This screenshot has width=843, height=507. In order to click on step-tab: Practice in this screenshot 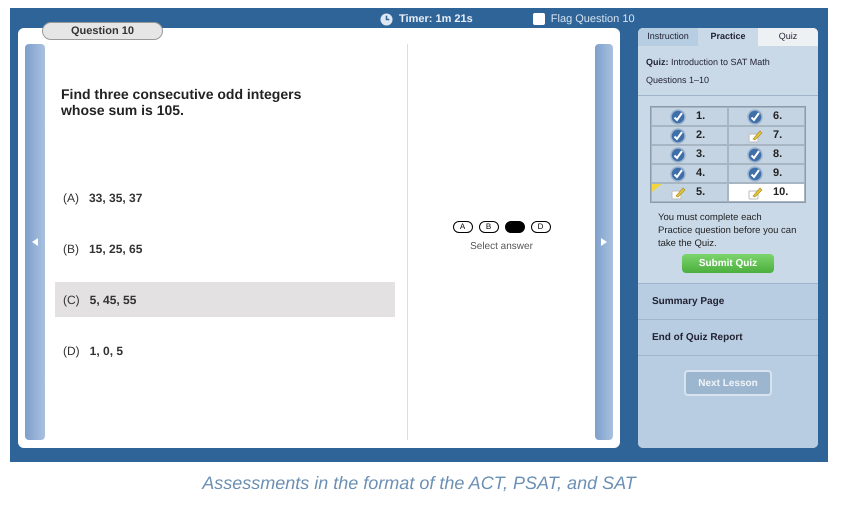, I will do `click(728, 37)`.